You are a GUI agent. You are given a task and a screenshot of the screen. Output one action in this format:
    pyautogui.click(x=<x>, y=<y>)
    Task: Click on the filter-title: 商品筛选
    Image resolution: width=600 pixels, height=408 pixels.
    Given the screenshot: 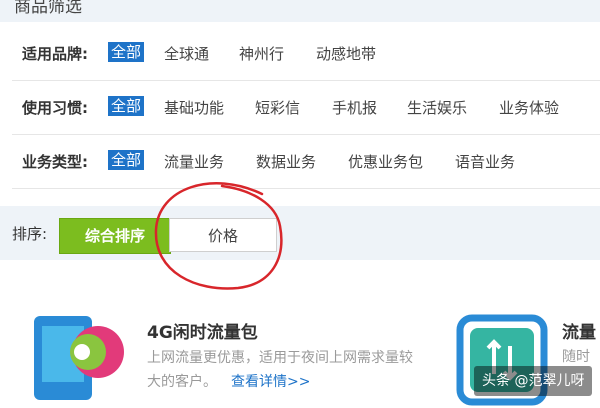 What is the action you would take?
    pyautogui.click(x=48, y=8)
    